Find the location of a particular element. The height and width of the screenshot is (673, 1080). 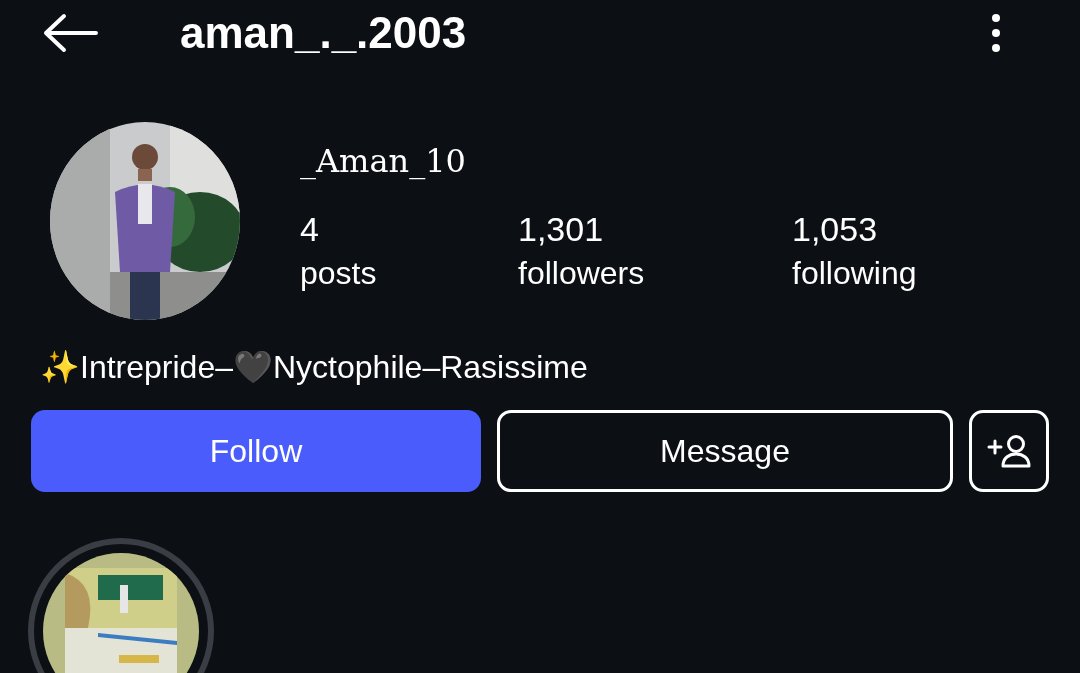

stat-label: followers is located at coordinates (582, 273).